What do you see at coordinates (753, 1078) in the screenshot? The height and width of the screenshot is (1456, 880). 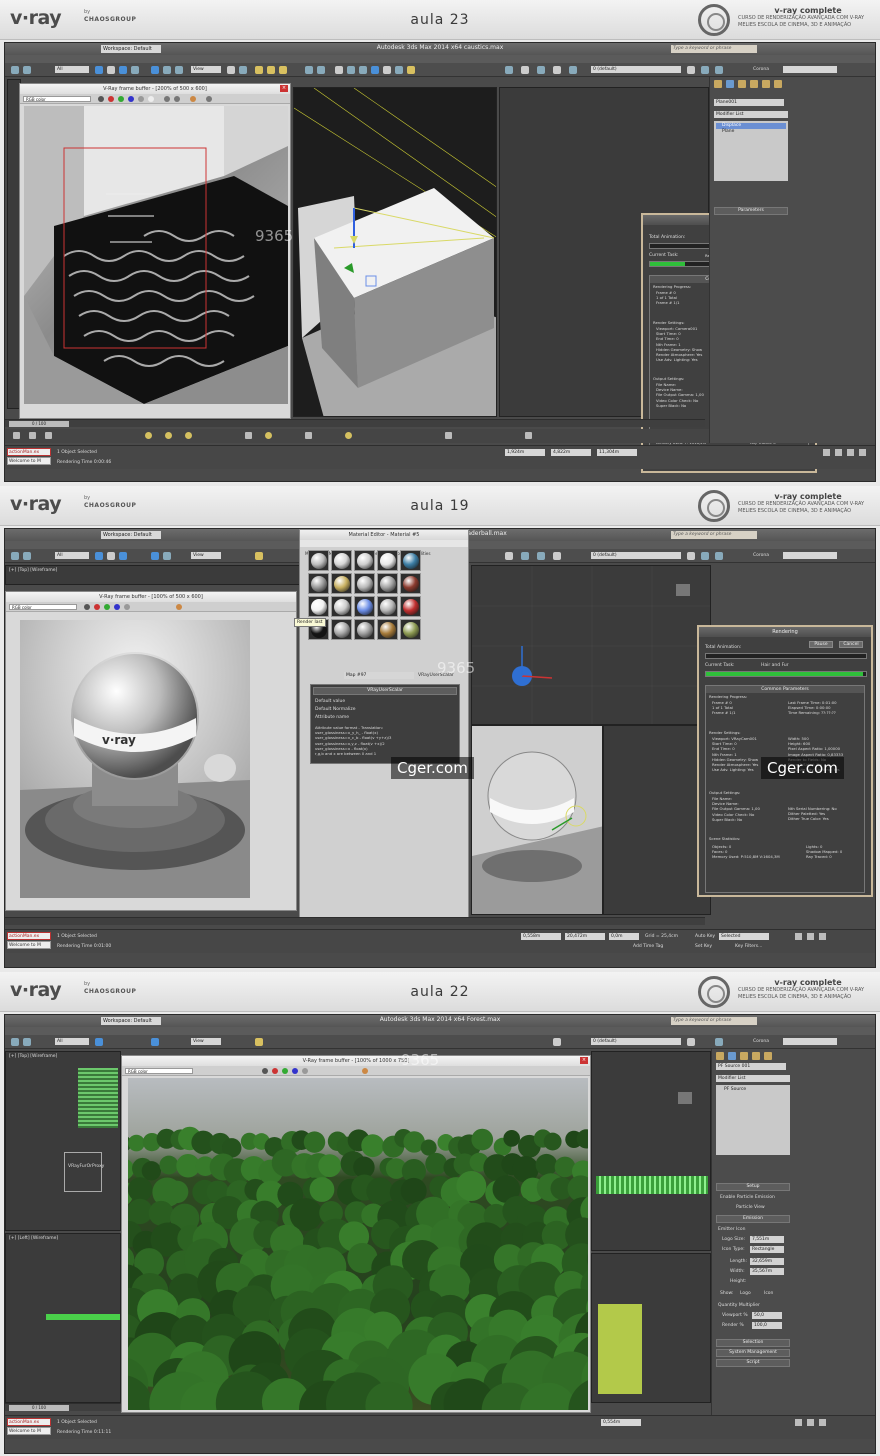 I see `modifier-list-dropdown: Modifier List` at bounding box center [753, 1078].